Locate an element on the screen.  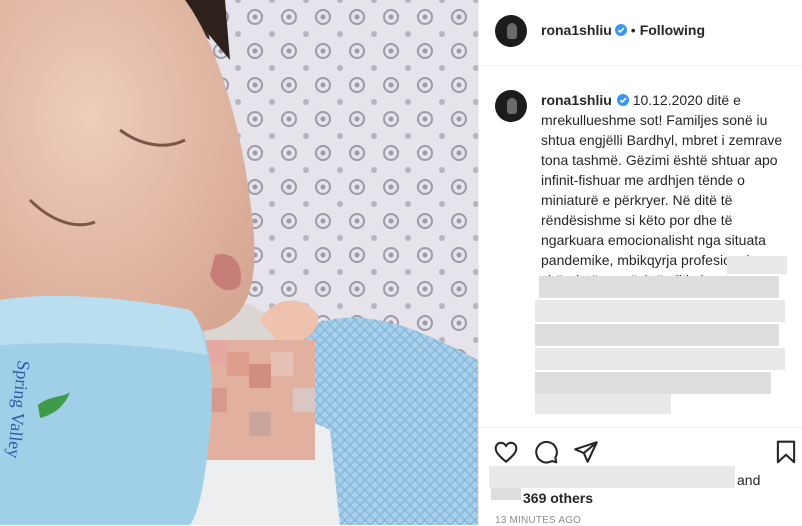
header-username: rona1shliu is located at coordinates (576, 30).